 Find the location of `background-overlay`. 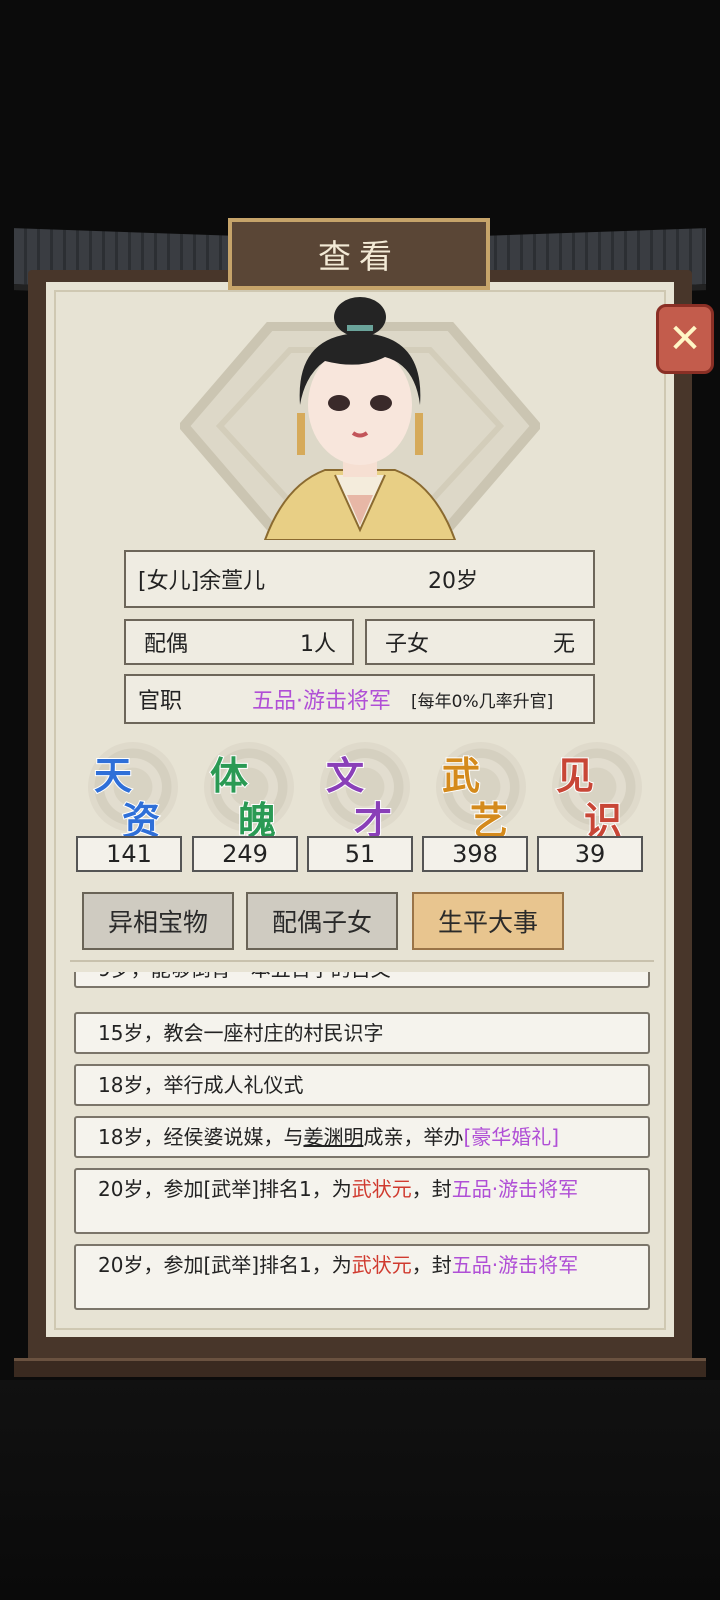

background-overlay is located at coordinates (360, 100).